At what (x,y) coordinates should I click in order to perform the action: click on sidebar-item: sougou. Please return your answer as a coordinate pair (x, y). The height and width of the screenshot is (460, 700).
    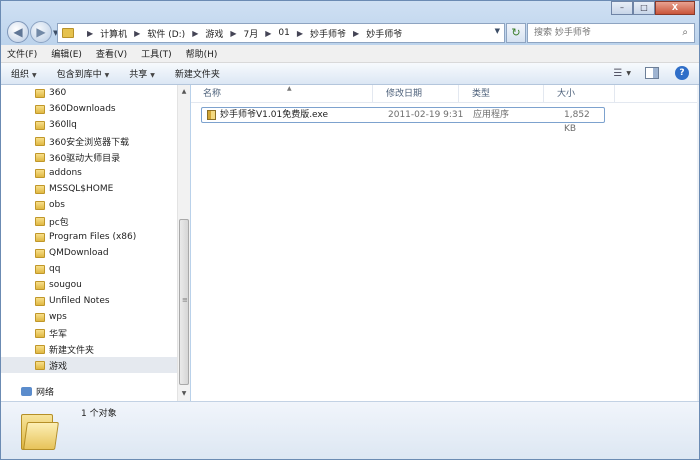
    Looking at the image, I should click on (89, 285).